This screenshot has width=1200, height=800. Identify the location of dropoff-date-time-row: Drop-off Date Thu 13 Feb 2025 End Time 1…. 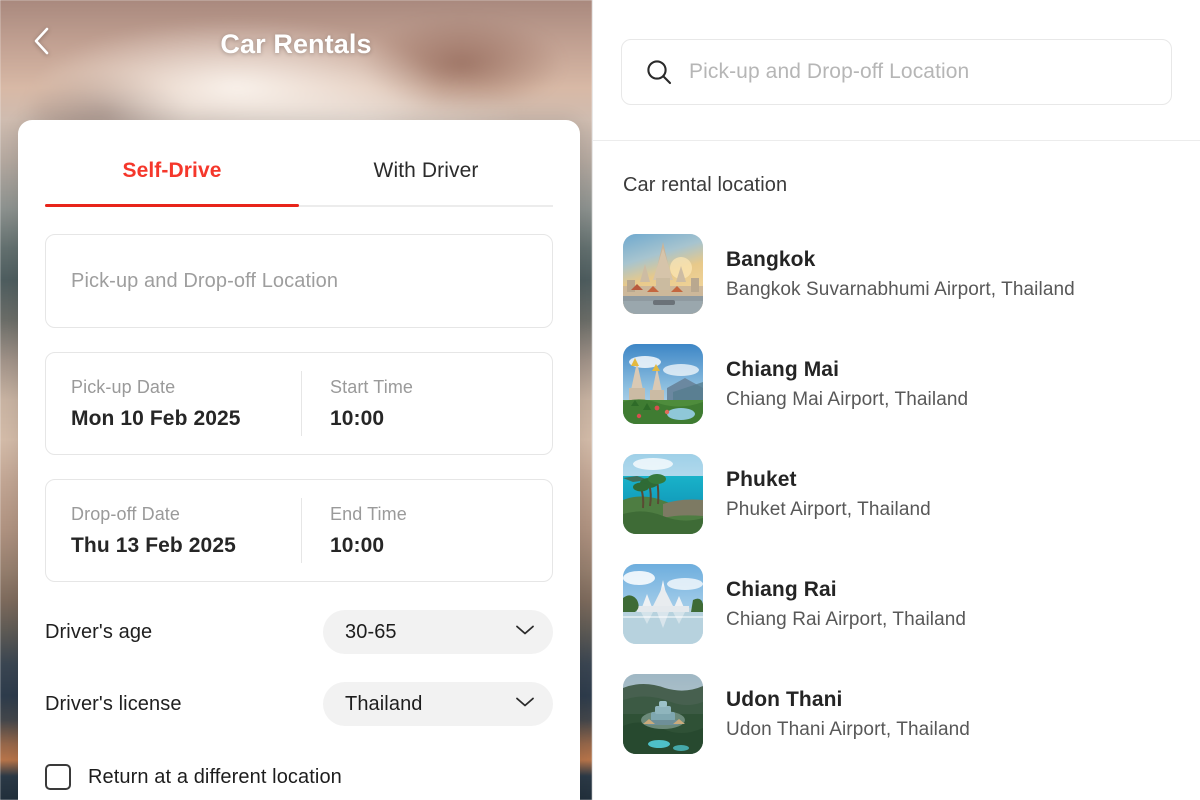
(299, 530).